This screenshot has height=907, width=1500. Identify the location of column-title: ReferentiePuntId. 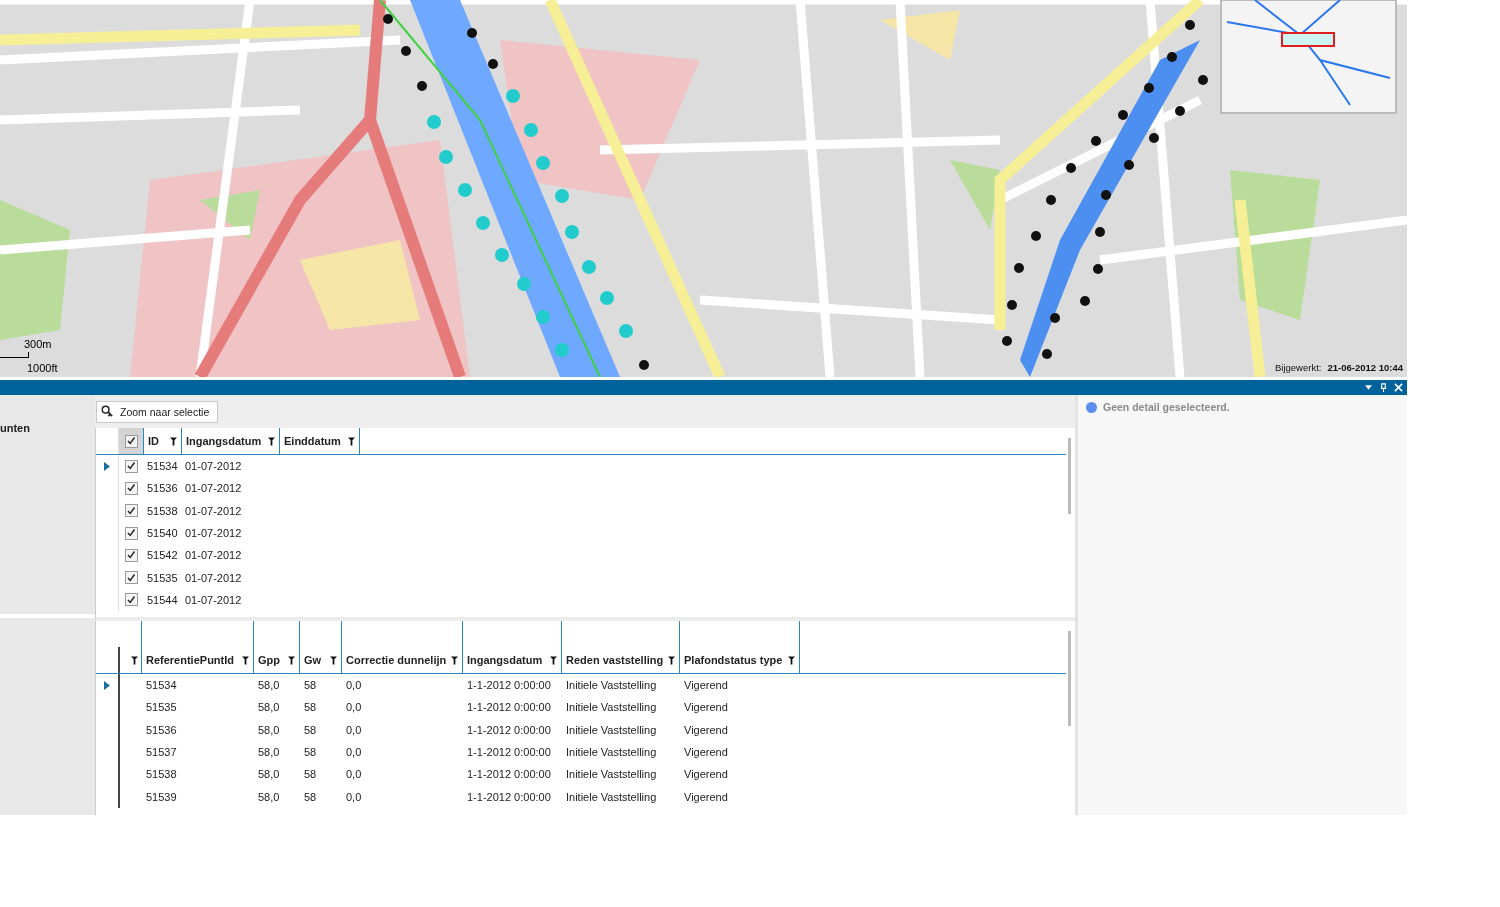
(190, 660).